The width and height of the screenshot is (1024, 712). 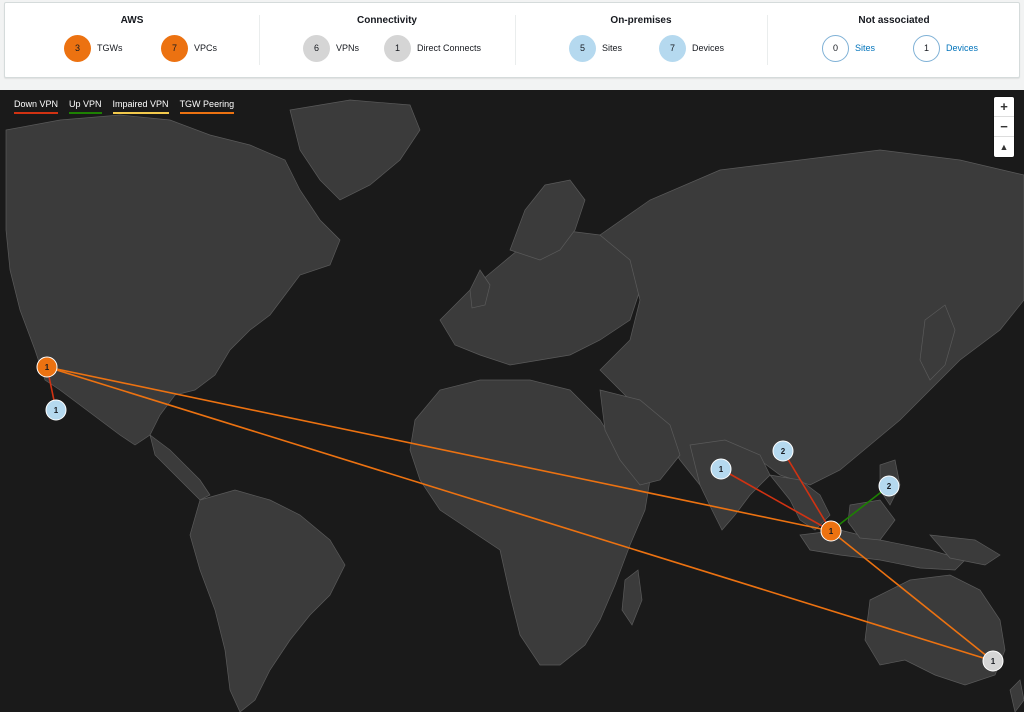 I want to click on sites-metric: 5 Sites, so click(x=595, y=48).